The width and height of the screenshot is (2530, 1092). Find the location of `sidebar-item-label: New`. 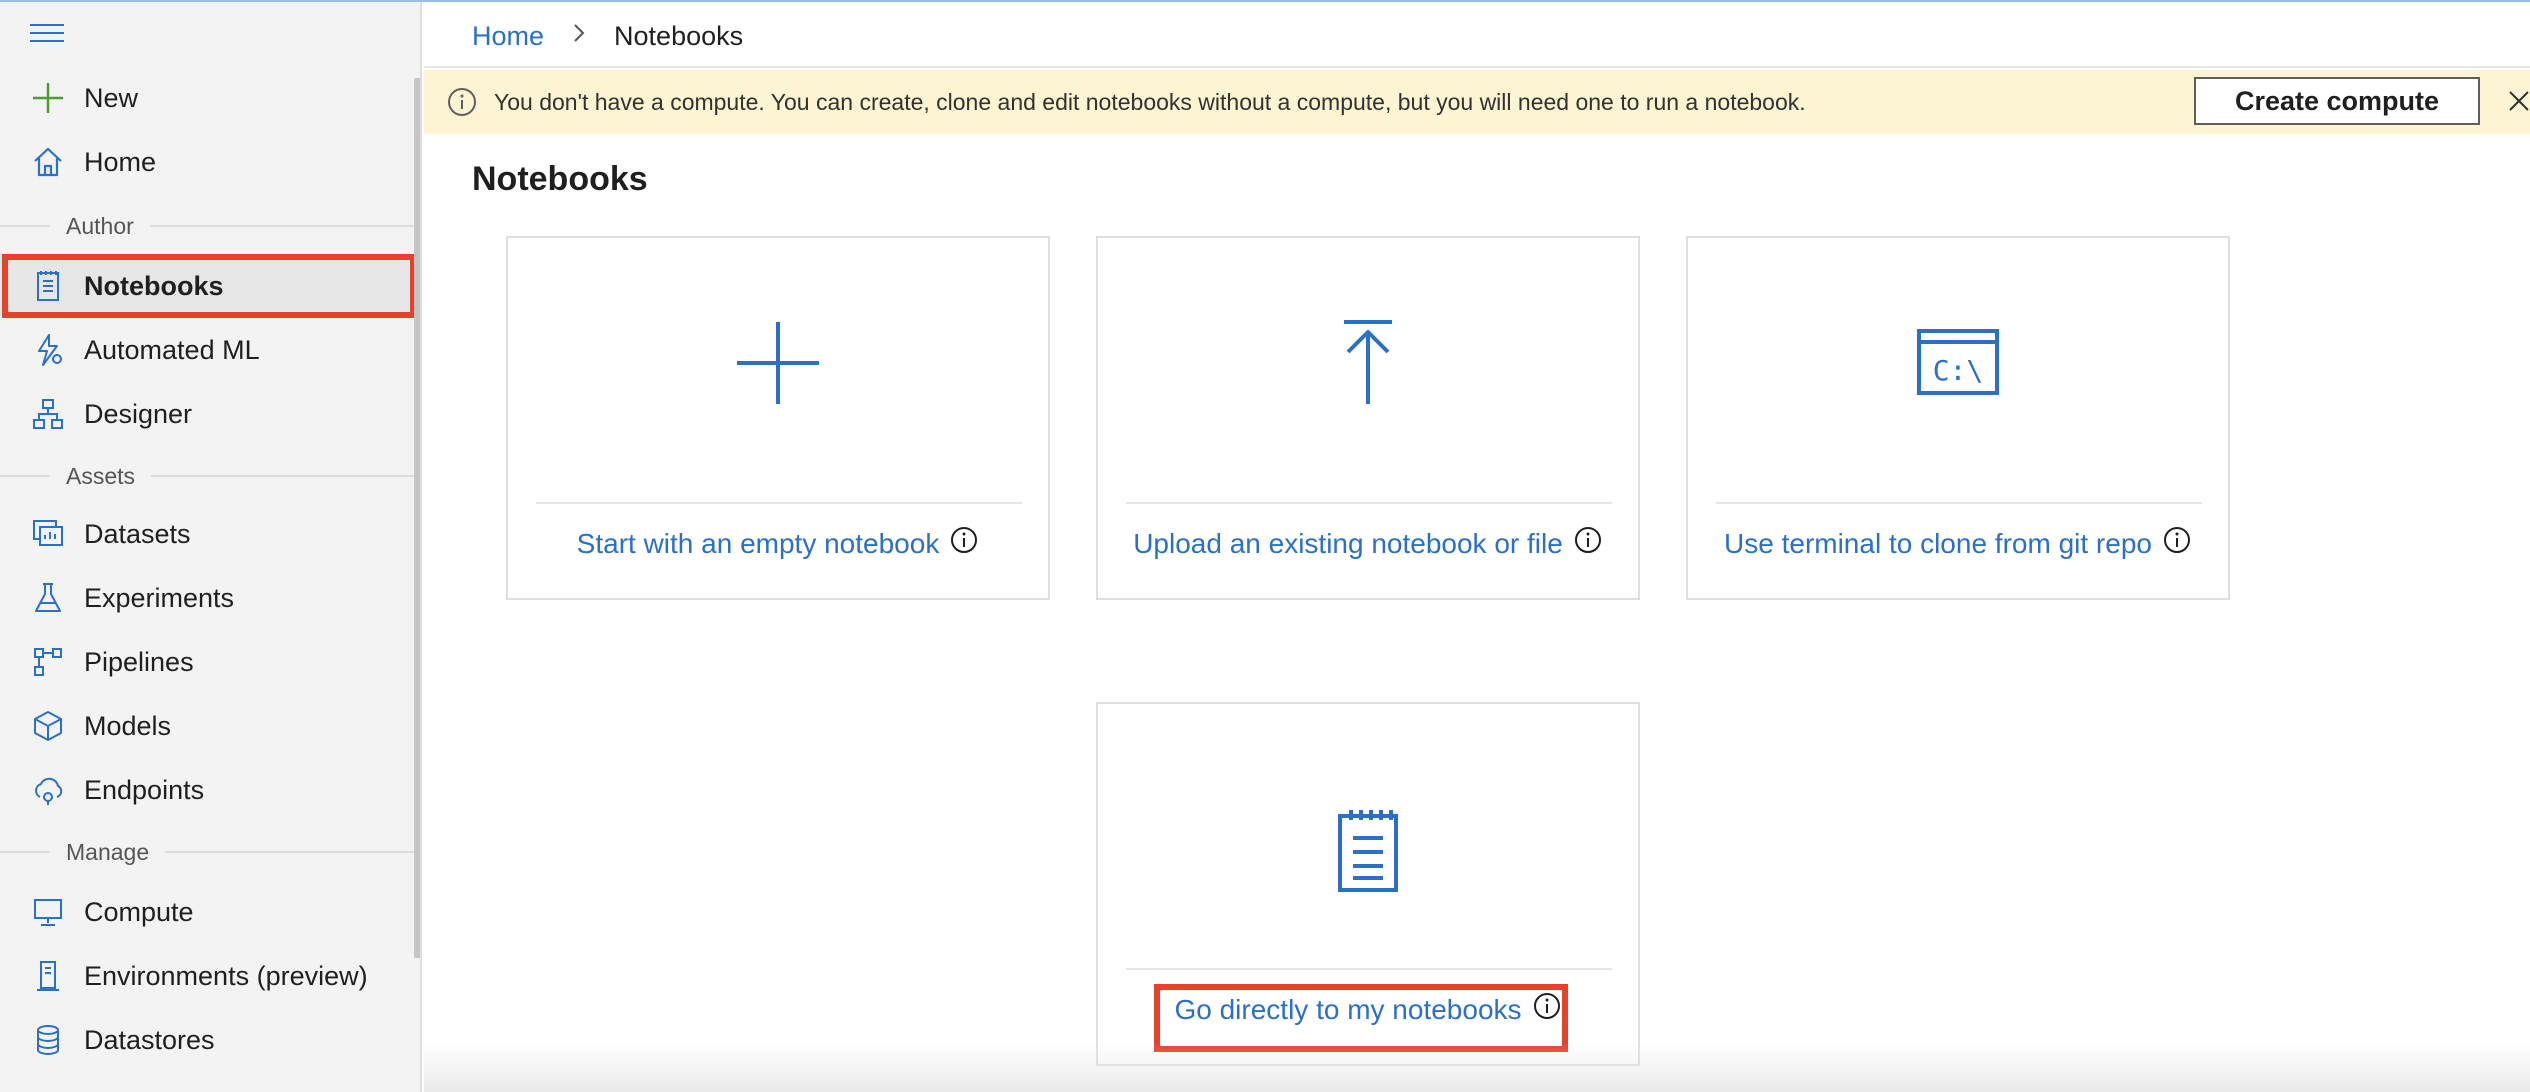

sidebar-item-label: New is located at coordinates (111, 97).